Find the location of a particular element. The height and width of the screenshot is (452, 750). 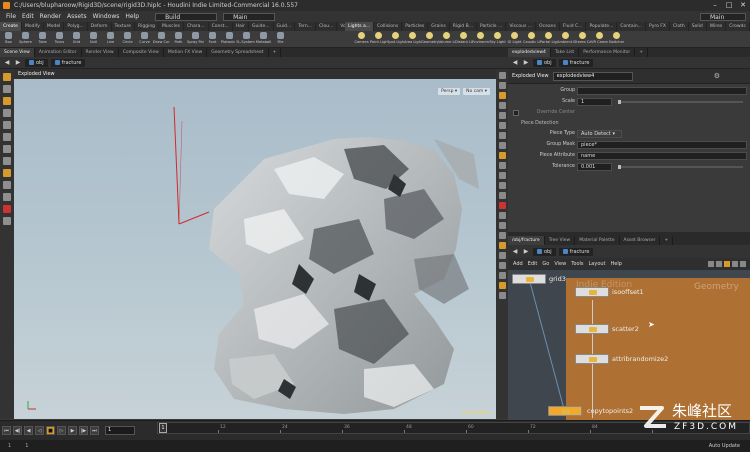

points-icon is located at coordinates (502, 115).